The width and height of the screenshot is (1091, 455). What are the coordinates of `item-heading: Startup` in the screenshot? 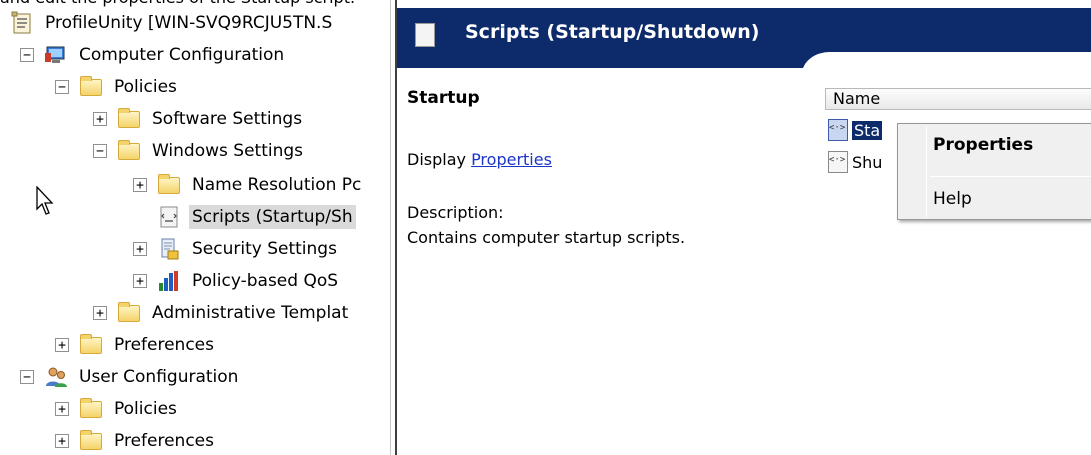 It's located at (443, 98).